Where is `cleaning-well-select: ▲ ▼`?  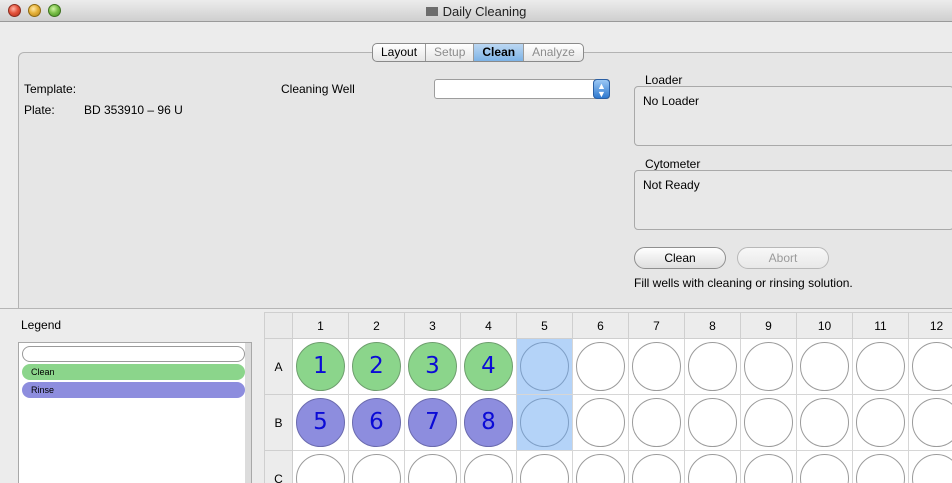 cleaning-well-select: ▲ ▼ is located at coordinates (522, 89).